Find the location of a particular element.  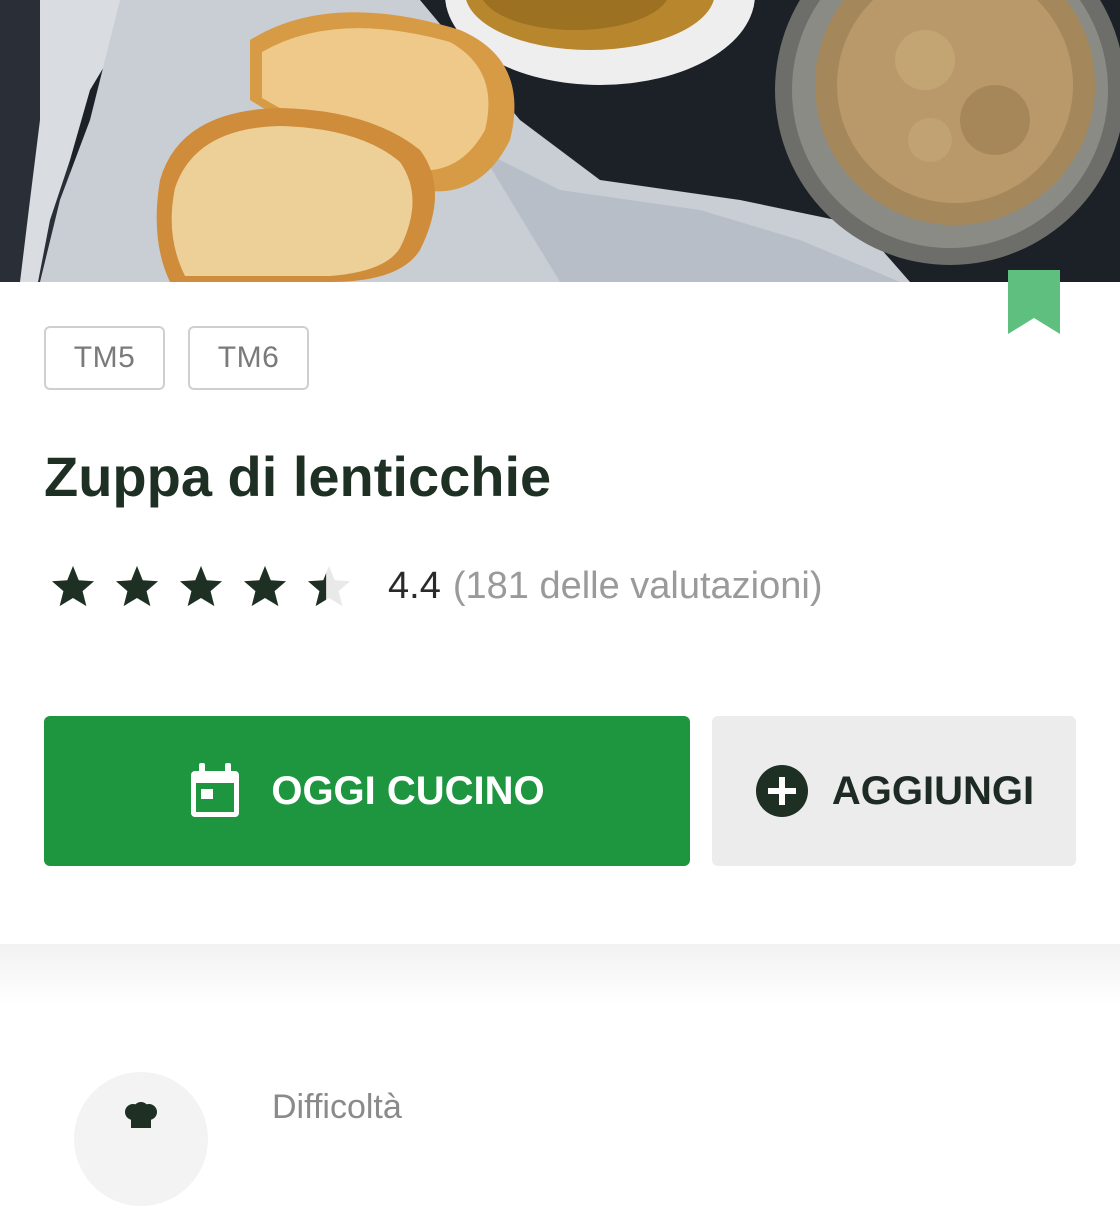

difficulty-label: Difficoltà is located at coordinates (337, 1107).